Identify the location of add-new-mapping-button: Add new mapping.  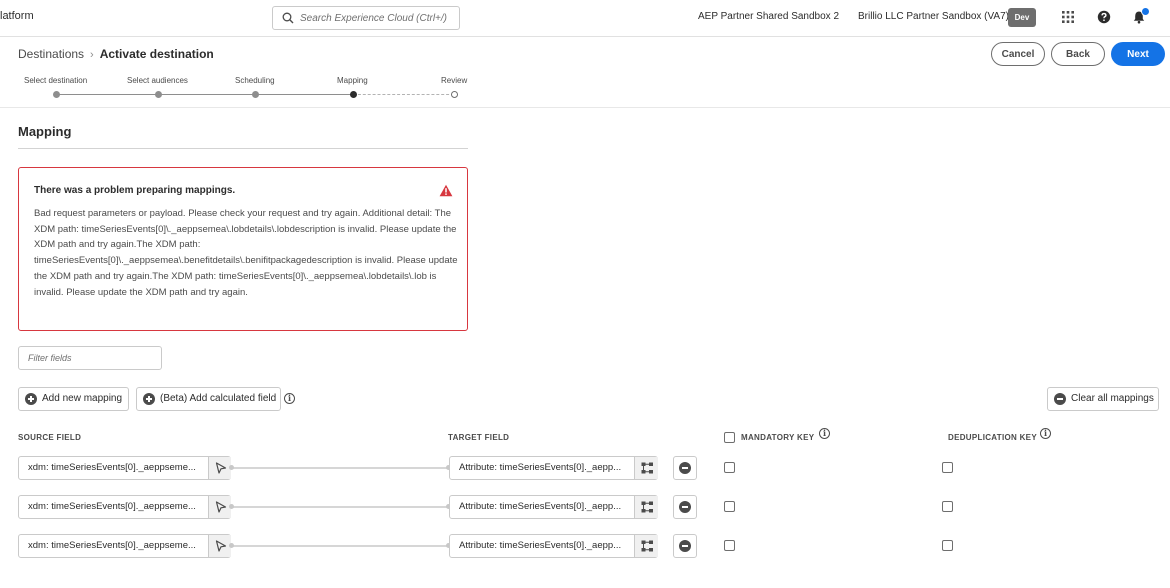
(73, 399).